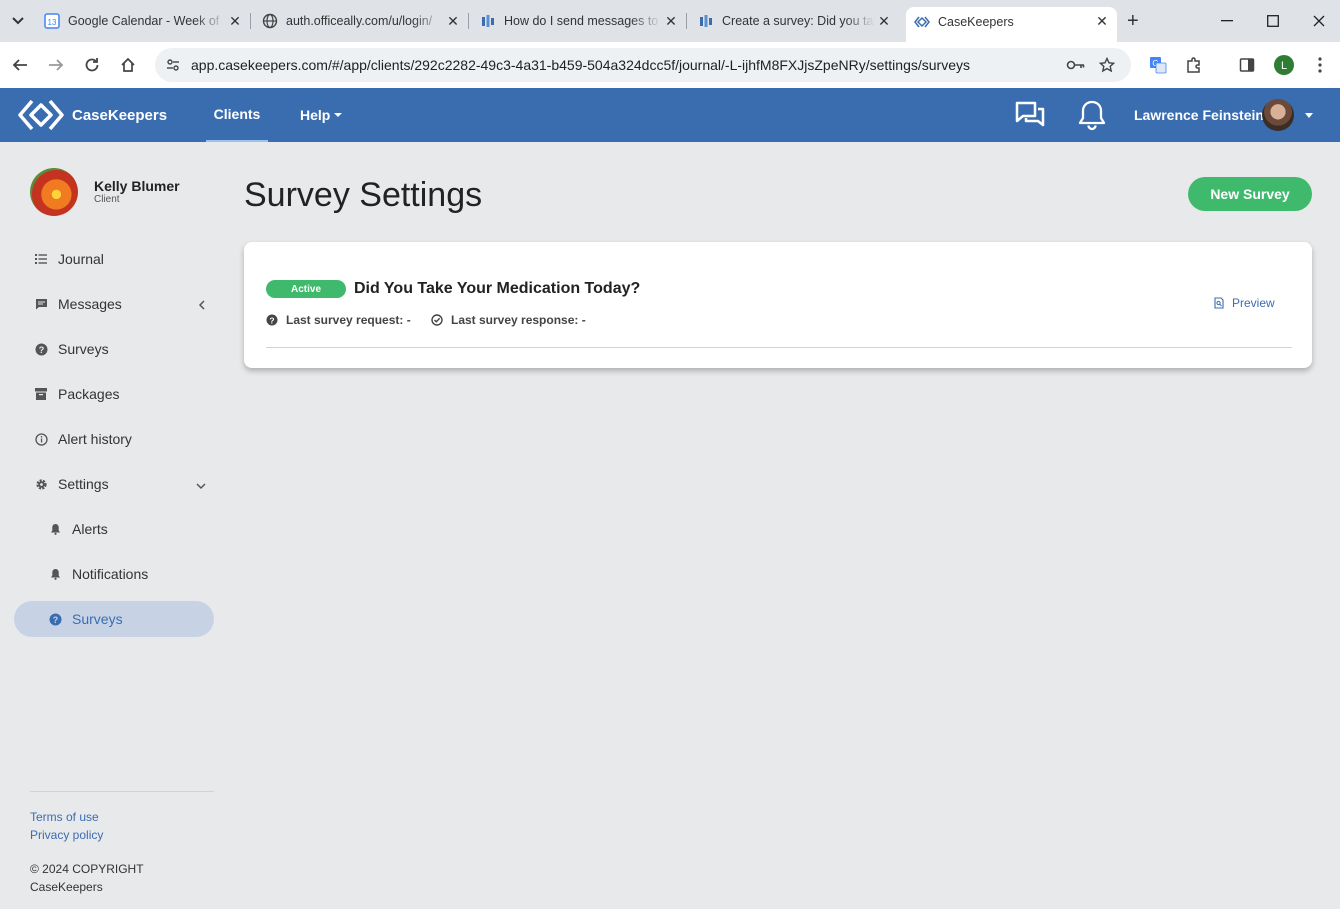 The width and height of the screenshot is (1340, 909). I want to click on forward-arrow-icon, so click(56, 65).